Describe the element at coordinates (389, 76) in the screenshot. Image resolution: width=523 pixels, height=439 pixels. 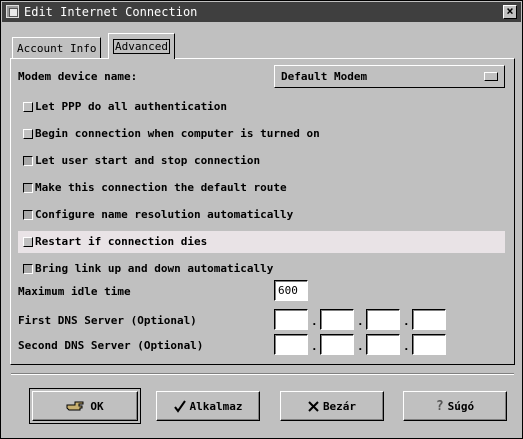
I see `modem-device-select: Default Modem` at that location.